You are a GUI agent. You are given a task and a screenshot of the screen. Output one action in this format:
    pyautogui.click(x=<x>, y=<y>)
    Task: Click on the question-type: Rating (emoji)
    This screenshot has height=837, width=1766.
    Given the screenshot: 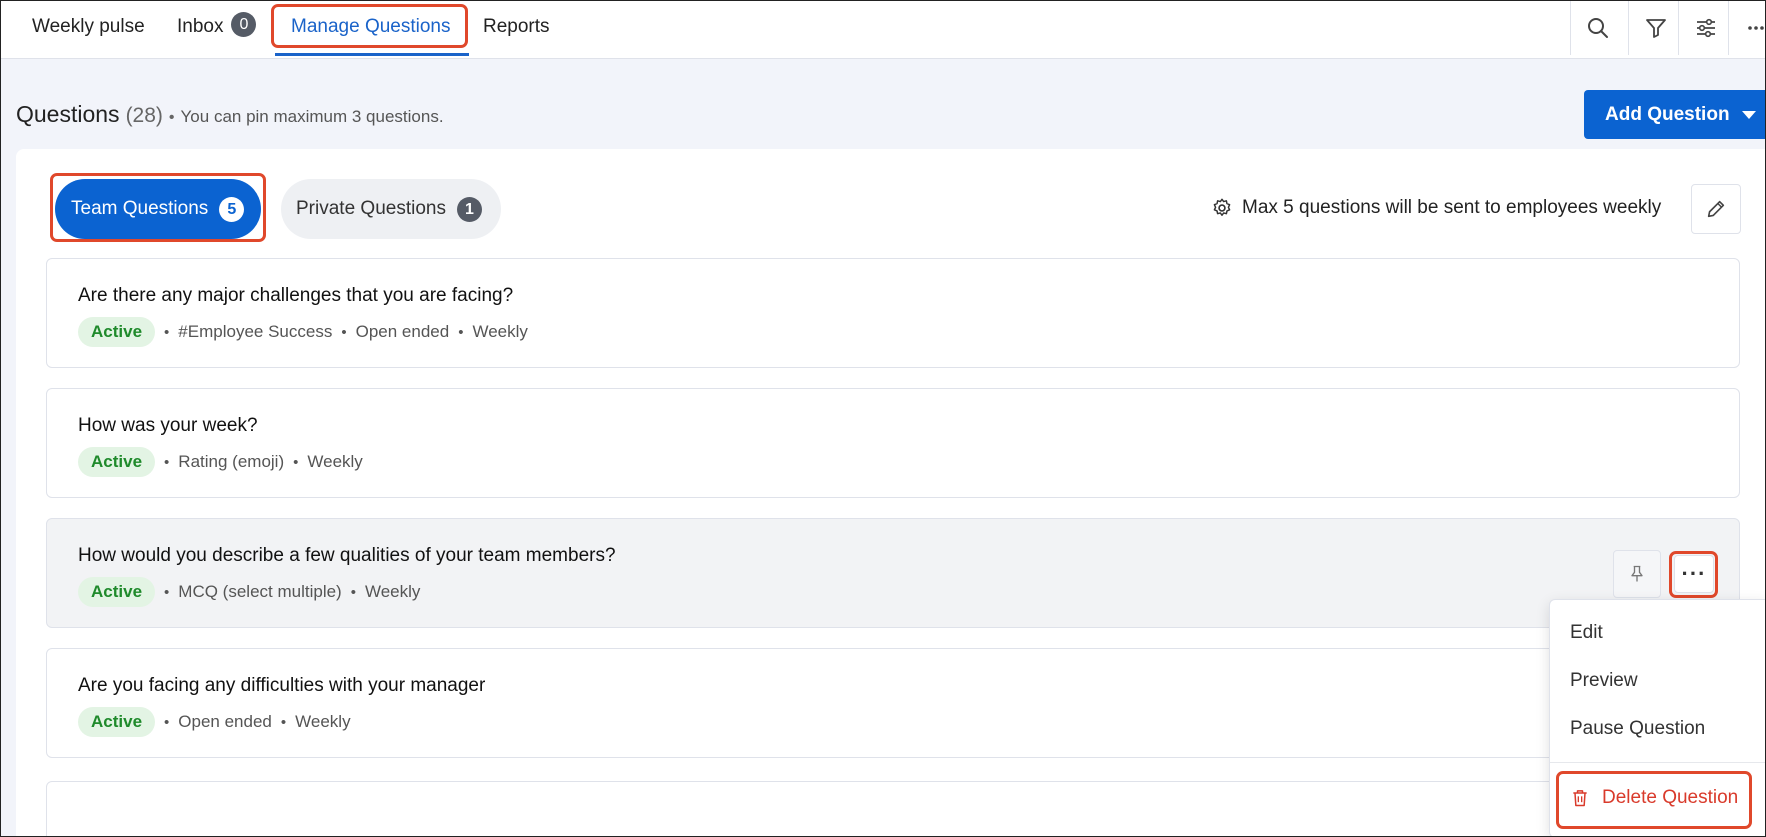 What is the action you would take?
    pyautogui.click(x=231, y=461)
    